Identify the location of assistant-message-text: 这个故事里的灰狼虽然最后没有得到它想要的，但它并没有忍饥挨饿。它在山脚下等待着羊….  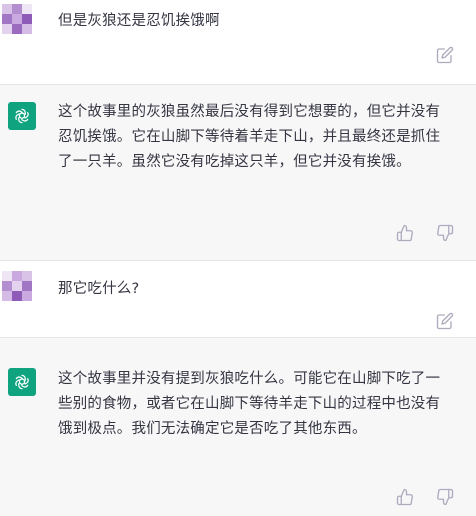
(249, 137).